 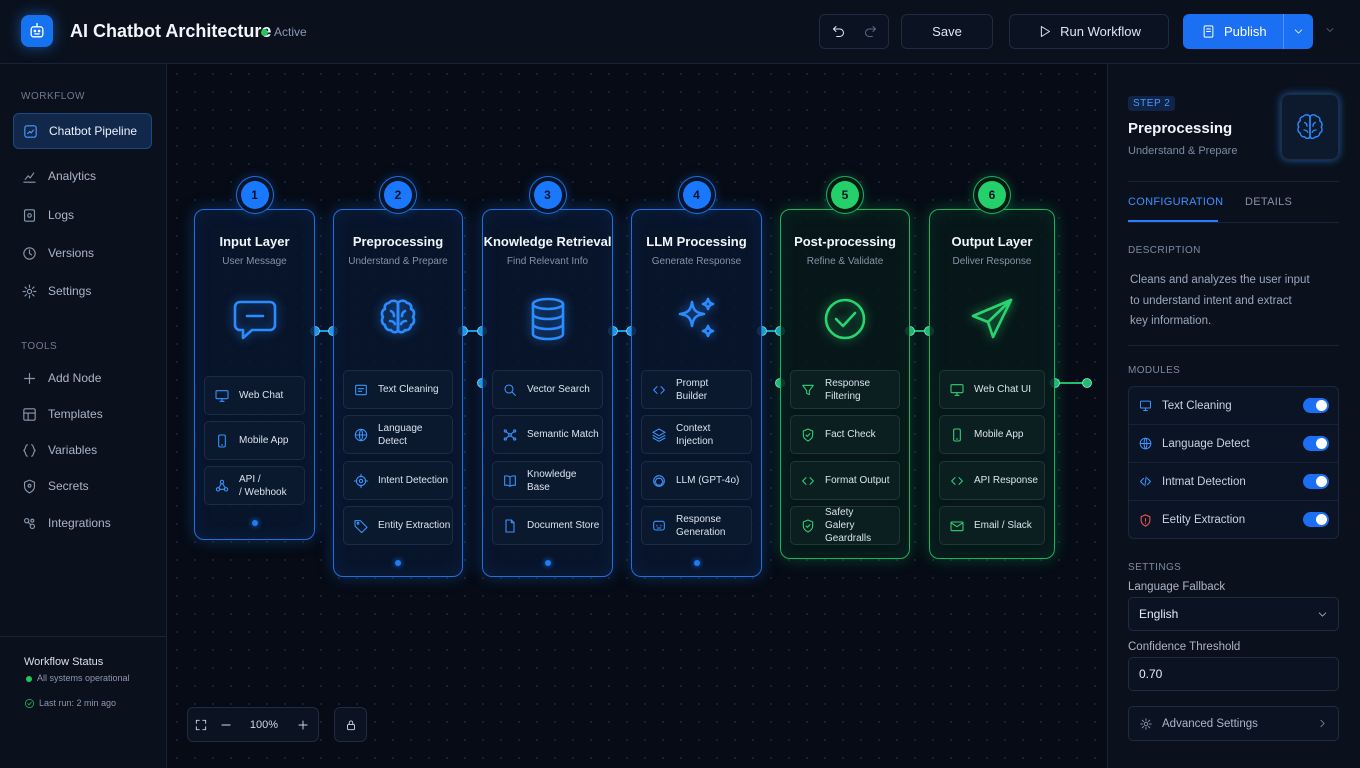 I want to click on sidebar-item-integrations: Integrations, so click(x=82, y=523).